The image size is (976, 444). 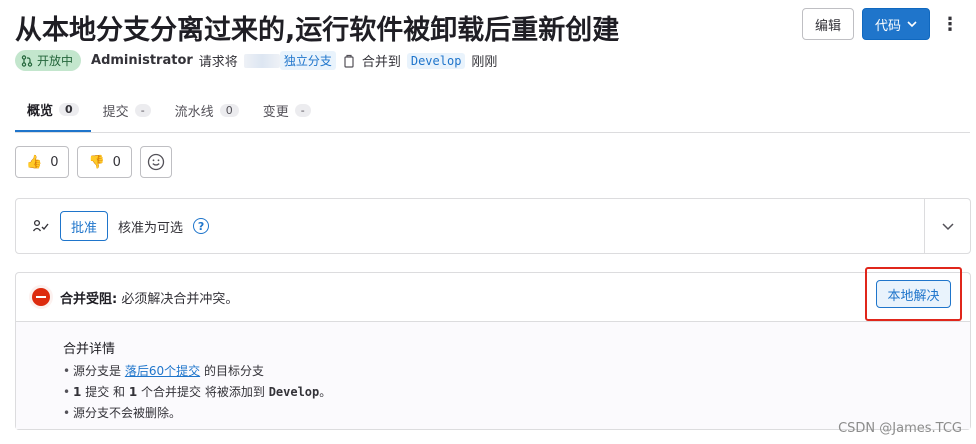 I want to click on list-item: 源分支不会被删除。, so click(x=516, y=413).